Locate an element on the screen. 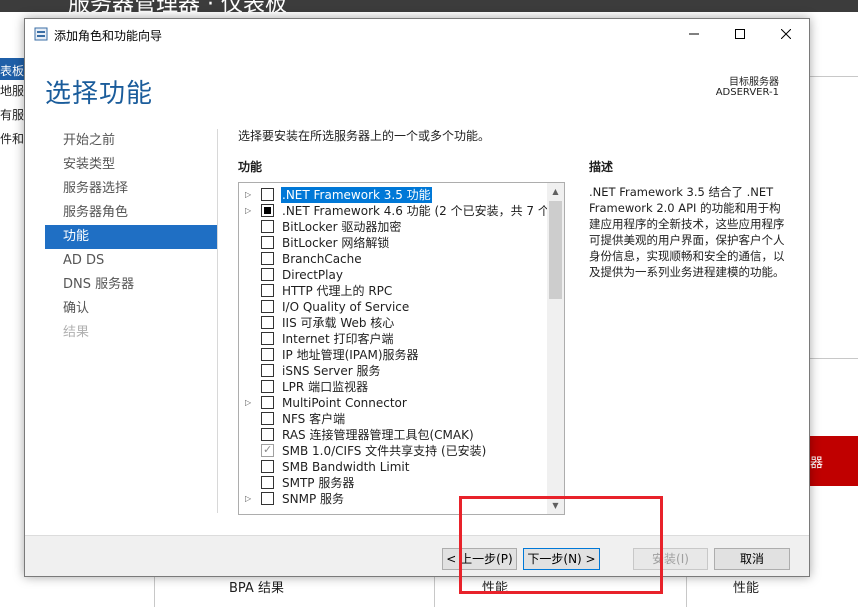  wizard-step-features: 功能 is located at coordinates (131, 237).